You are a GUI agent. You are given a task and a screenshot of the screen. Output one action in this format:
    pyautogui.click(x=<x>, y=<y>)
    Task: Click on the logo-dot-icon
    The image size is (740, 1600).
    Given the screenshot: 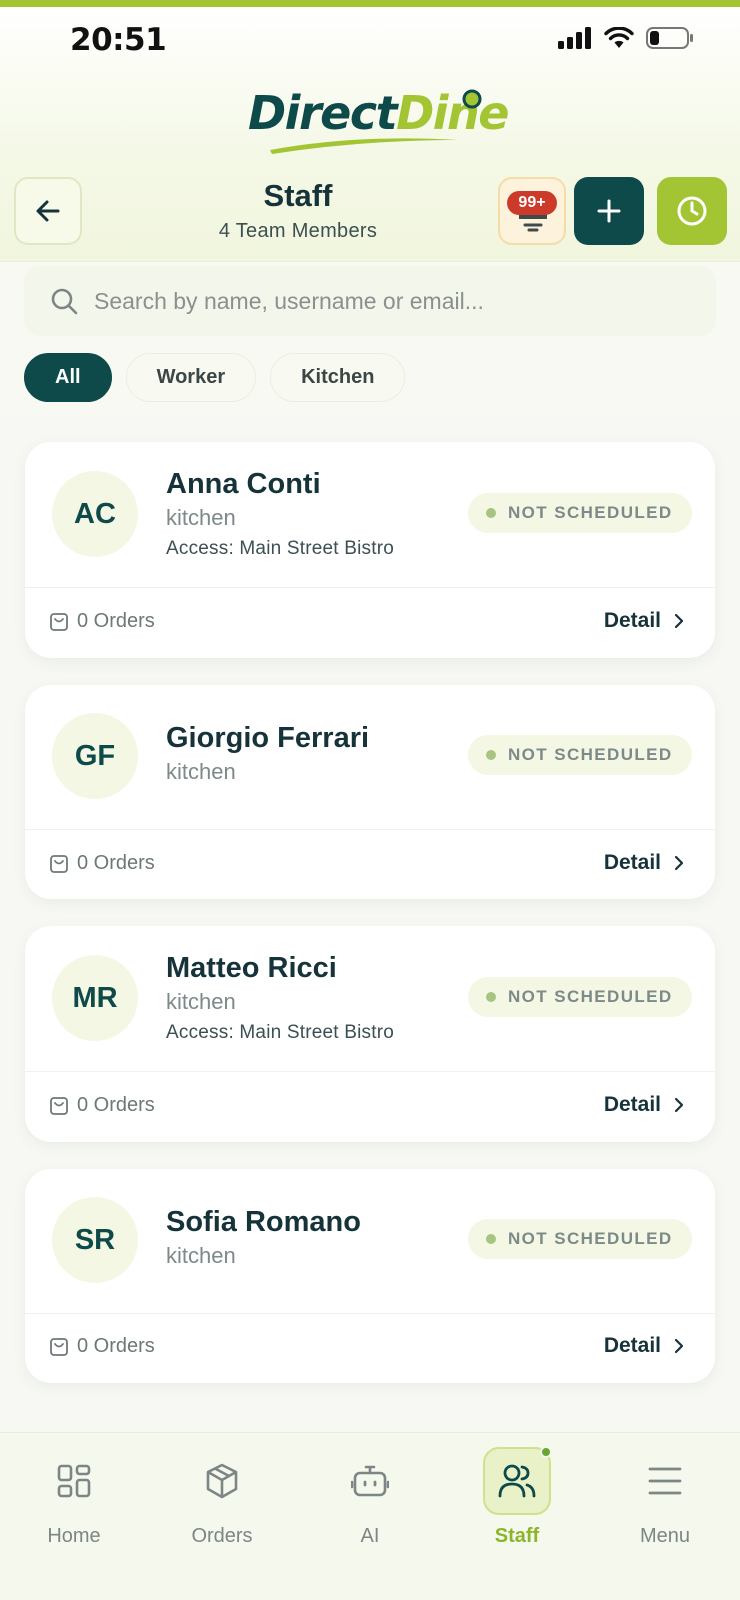 What is the action you would take?
    pyautogui.click(x=472, y=99)
    